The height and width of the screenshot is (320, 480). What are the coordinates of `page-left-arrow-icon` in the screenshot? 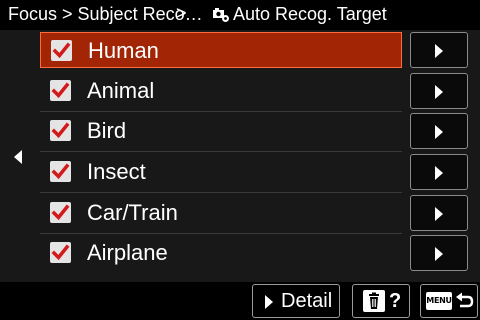 It's located at (18, 157).